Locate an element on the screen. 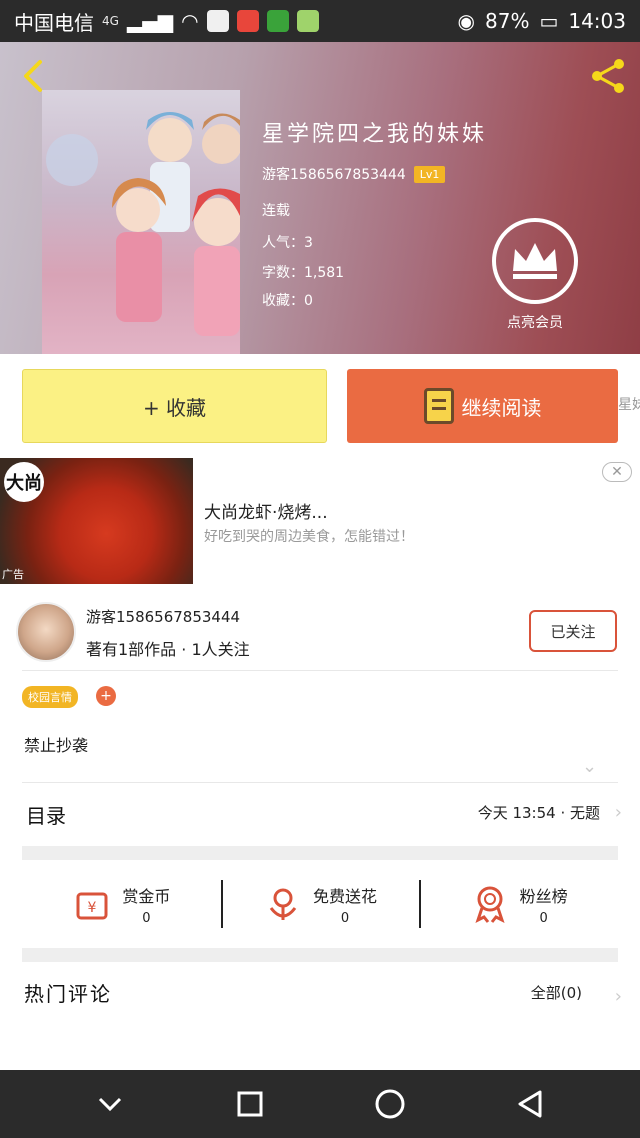  ad-tag: 广告 is located at coordinates (13, 574).